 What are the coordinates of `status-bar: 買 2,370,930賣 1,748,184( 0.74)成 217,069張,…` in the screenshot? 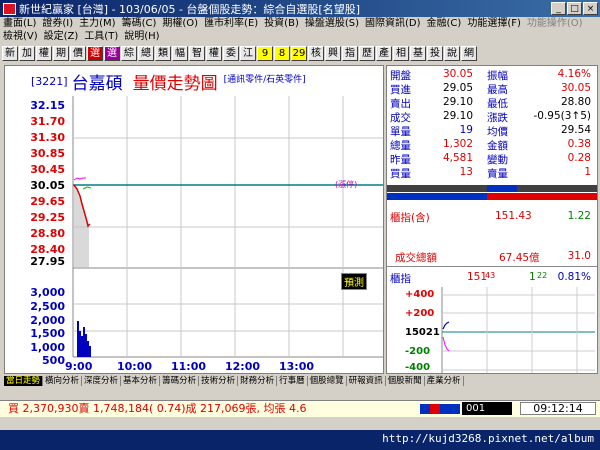 It's located at (300, 408).